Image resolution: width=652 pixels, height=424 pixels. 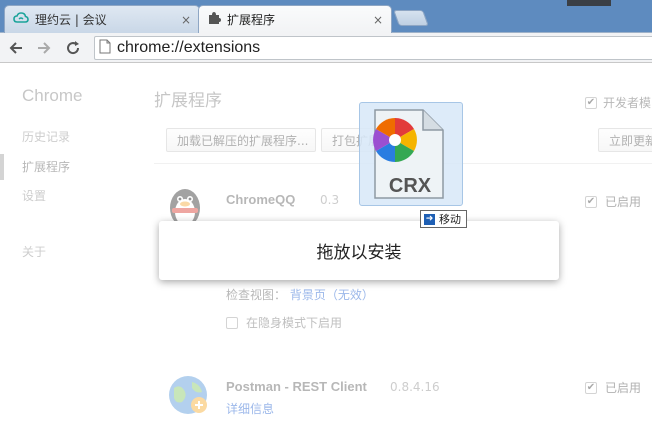 What do you see at coordinates (214, 19) in the screenshot?
I see `puzzle-icon` at bounding box center [214, 19].